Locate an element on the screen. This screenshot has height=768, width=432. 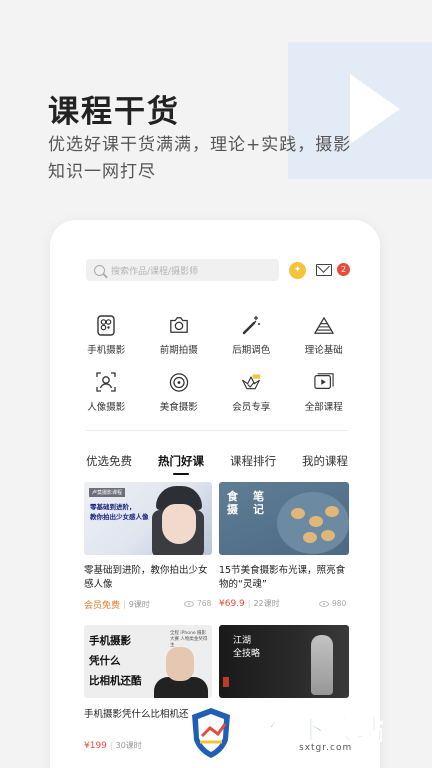
category-label: 全部课程 is located at coordinates (323, 407).